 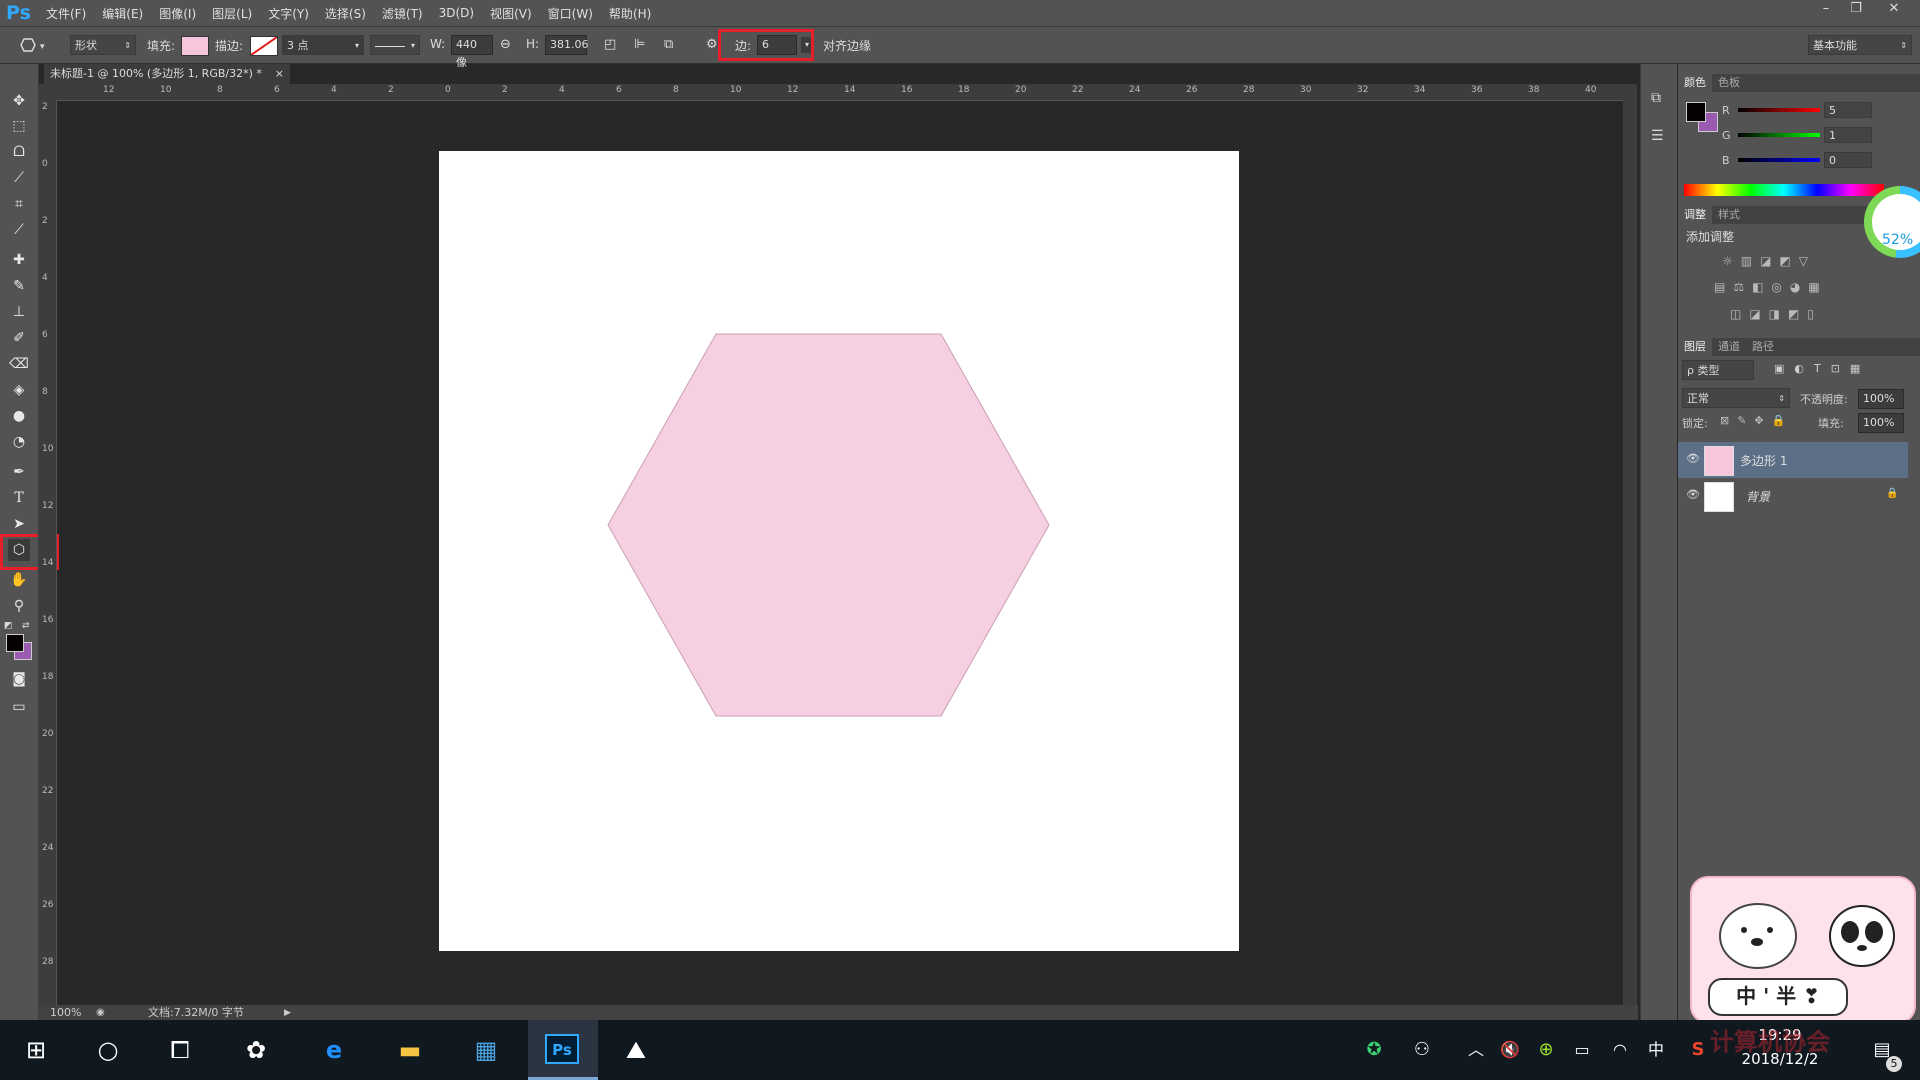 I want to click on tab-layers: 图层, so click(x=1695, y=347).